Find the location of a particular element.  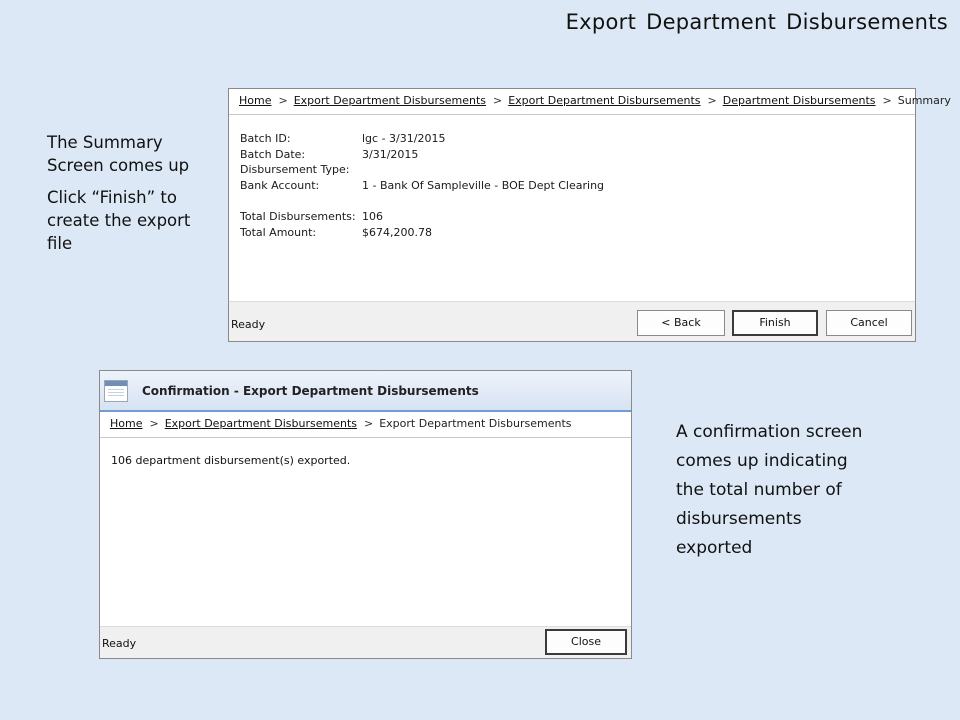

total-amount-value: $674,200.78 is located at coordinates (397, 232).